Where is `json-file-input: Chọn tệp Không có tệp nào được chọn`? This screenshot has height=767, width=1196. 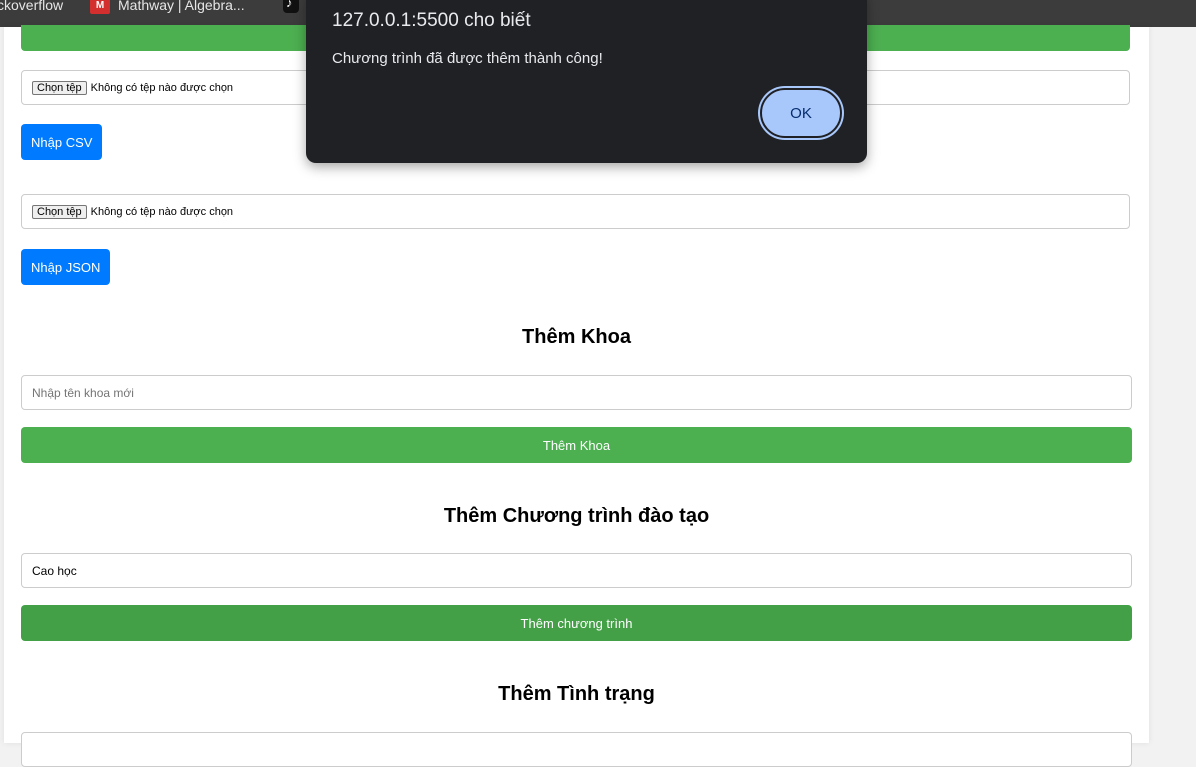
json-file-input: Chọn tệp Không có tệp nào được chọn is located at coordinates (575, 211).